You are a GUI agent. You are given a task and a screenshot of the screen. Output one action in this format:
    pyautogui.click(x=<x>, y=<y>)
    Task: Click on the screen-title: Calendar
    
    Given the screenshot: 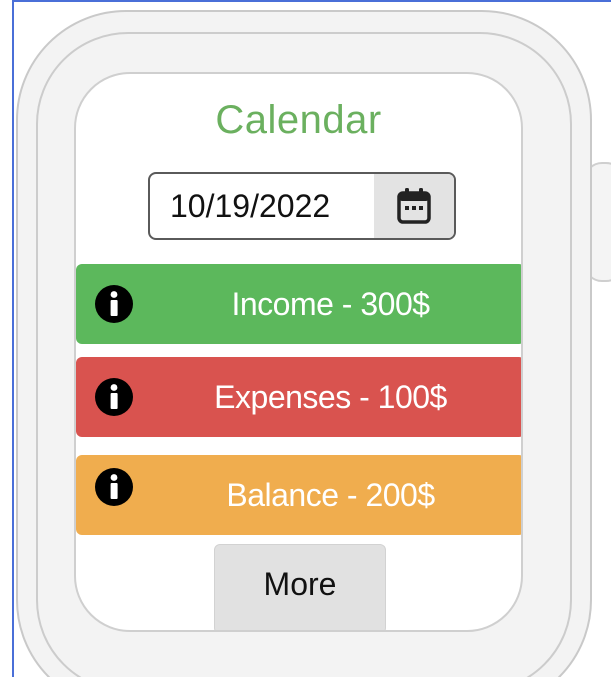 What is the action you would take?
    pyautogui.click(x=298, y=120)
    